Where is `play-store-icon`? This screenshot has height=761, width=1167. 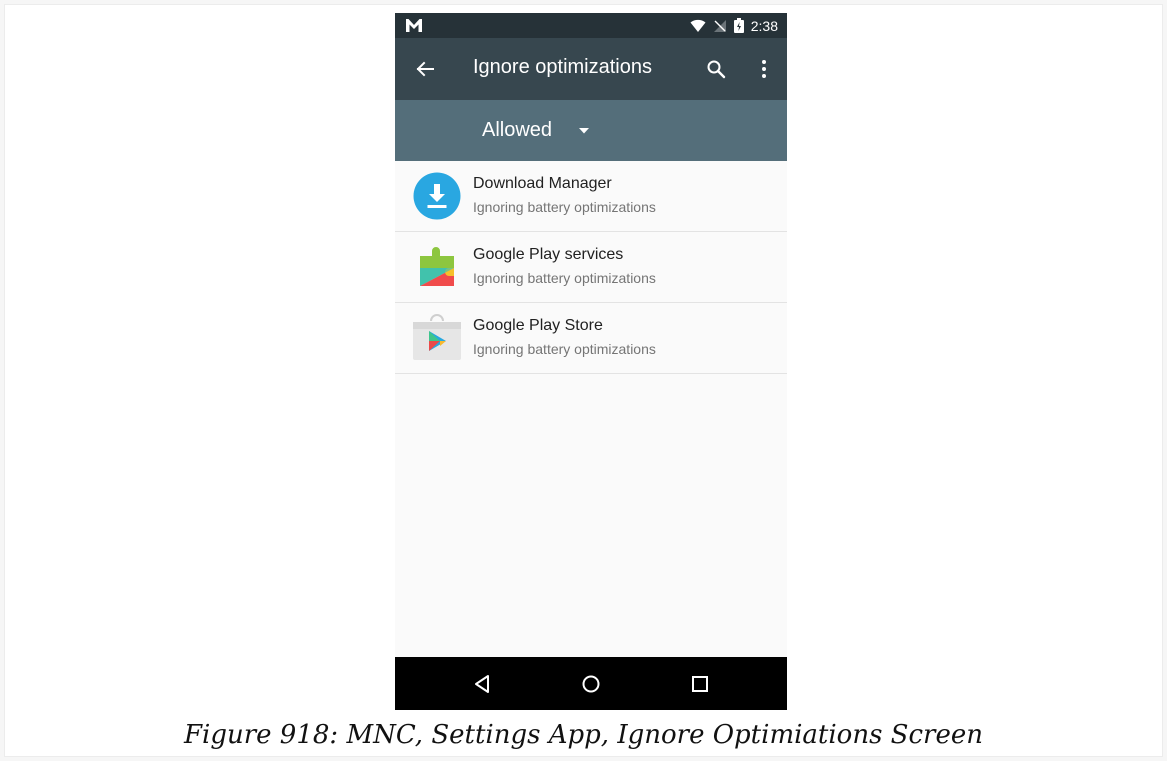 play-store-icon is located at coordinates (437, 338).